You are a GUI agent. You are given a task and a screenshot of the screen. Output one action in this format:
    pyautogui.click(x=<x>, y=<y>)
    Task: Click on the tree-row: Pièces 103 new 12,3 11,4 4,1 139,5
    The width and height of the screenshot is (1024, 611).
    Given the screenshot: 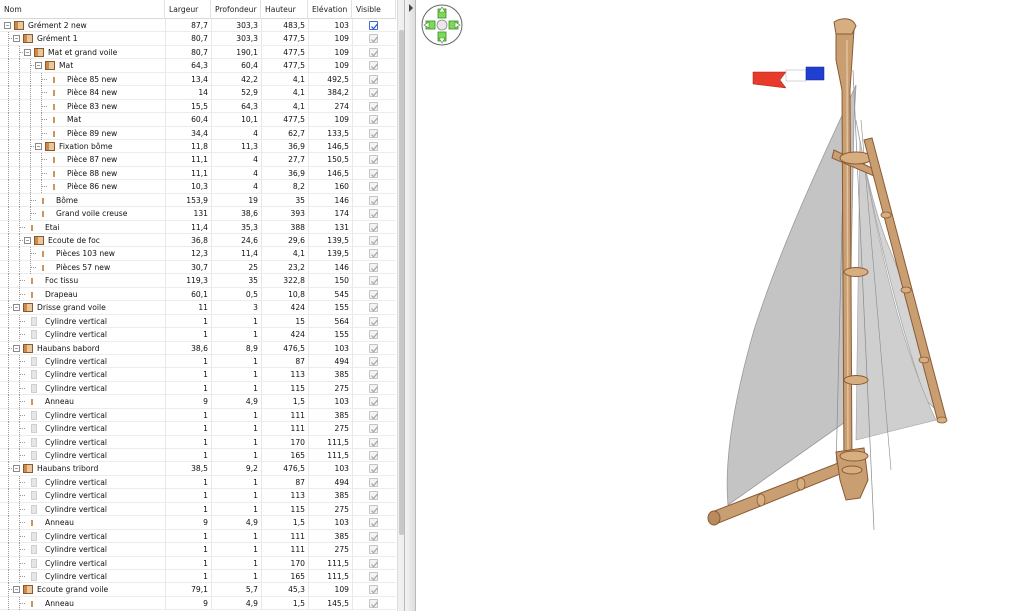 What is the action you would take?
    pyautogui.click(x=198, y=254)
    